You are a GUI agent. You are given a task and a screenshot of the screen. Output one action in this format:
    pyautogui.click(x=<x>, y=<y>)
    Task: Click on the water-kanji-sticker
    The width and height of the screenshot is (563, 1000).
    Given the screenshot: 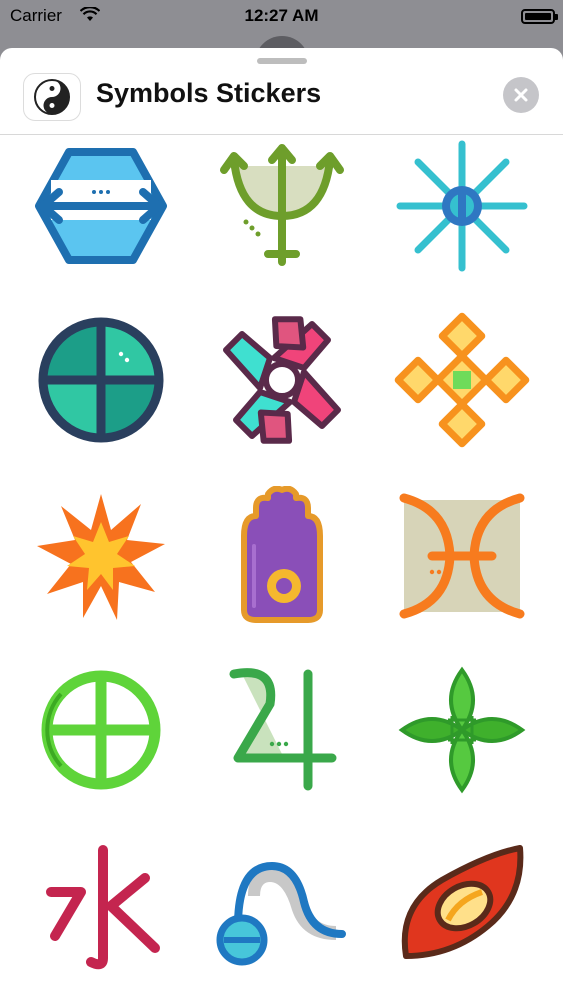 What is the action you would take?
    pyautogui.click(x=101, y=906)
    